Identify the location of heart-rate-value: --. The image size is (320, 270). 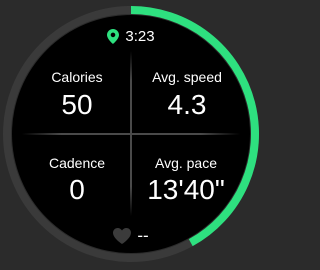
(143, 235).